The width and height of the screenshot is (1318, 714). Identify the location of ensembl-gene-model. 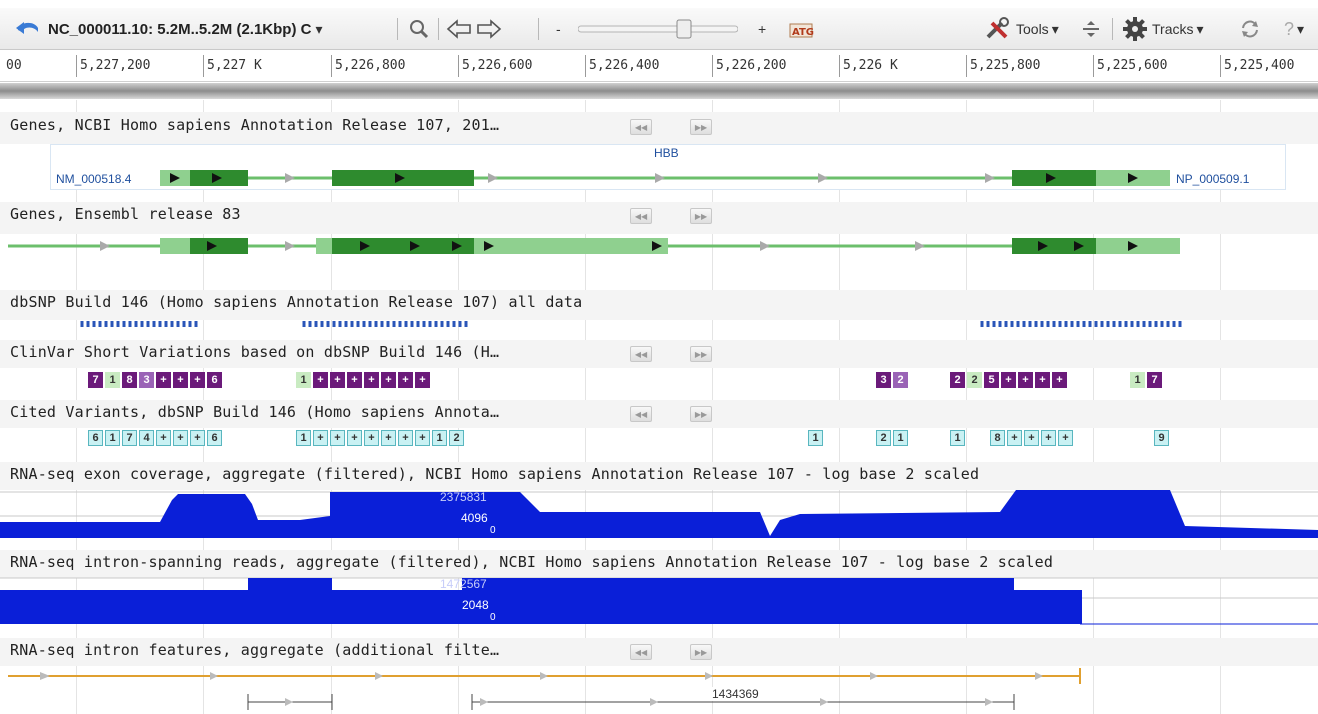
(659, 246).